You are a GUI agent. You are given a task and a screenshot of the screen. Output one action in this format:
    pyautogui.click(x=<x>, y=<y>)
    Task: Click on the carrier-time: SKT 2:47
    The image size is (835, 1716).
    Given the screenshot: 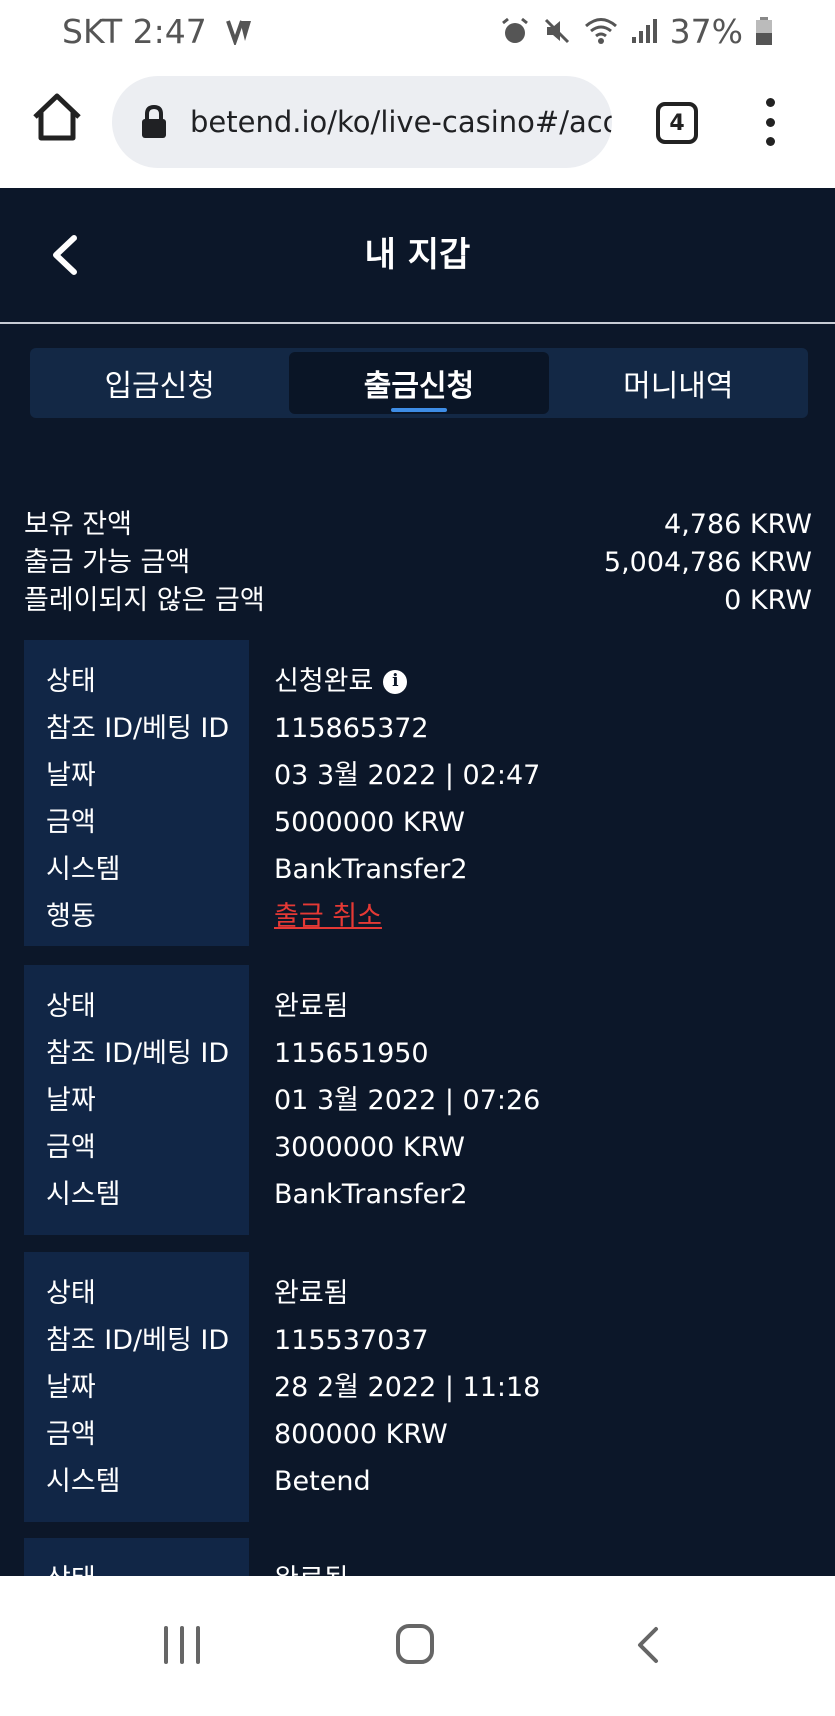 What is the action you would take?
    pyautogui.click(x=134, y=31)
    